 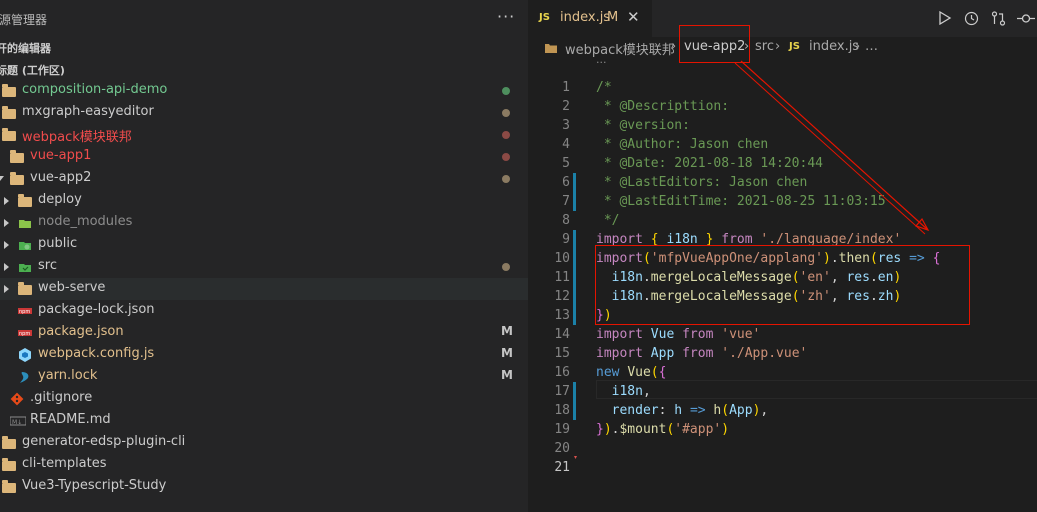 I want to click on tree-item-label: package.json, so click(x=81, y=331).